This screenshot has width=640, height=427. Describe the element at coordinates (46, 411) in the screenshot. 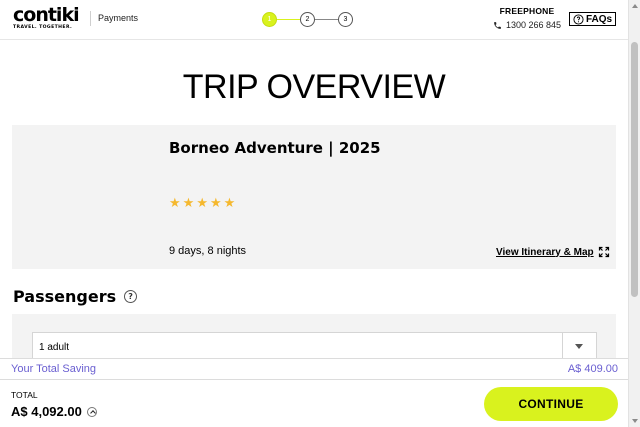

I see `total-value: A$ 4,092.00` at that location.